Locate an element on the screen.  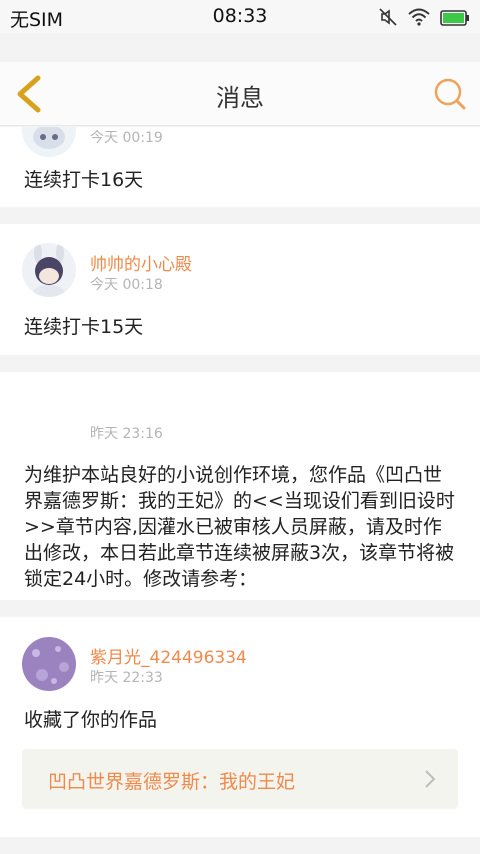
header-bar: 消息 is located at coordinates (240, 94).